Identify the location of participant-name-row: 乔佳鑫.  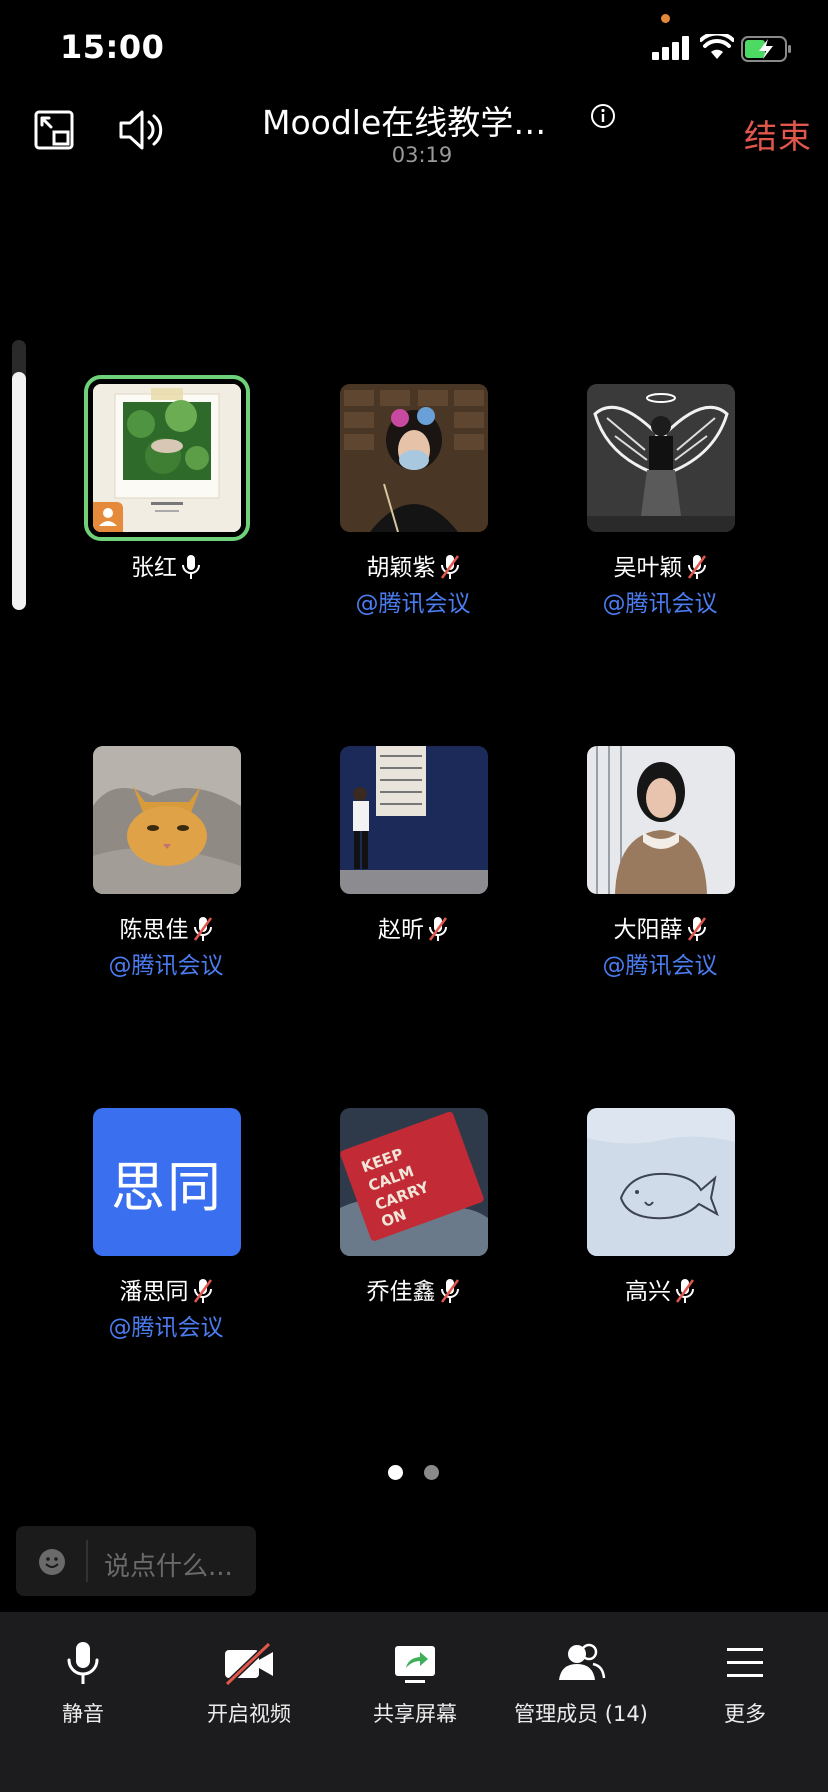
(413, 1289).